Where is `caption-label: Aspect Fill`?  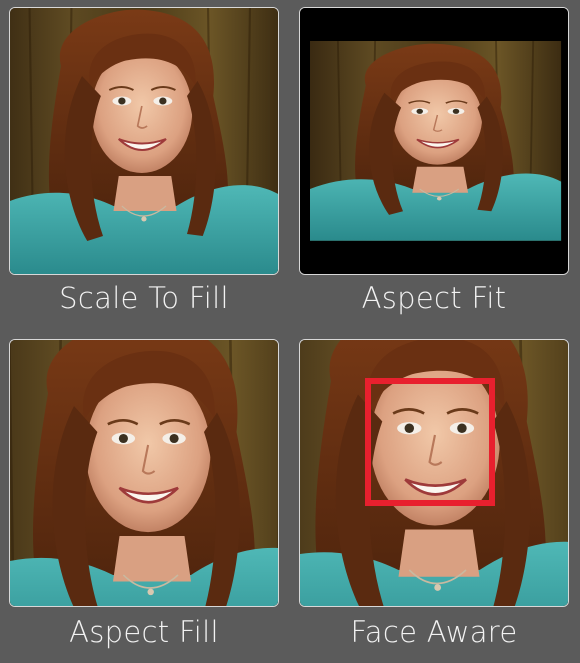 caption-label: Aspect Fill is located at coordinates (144, 632).